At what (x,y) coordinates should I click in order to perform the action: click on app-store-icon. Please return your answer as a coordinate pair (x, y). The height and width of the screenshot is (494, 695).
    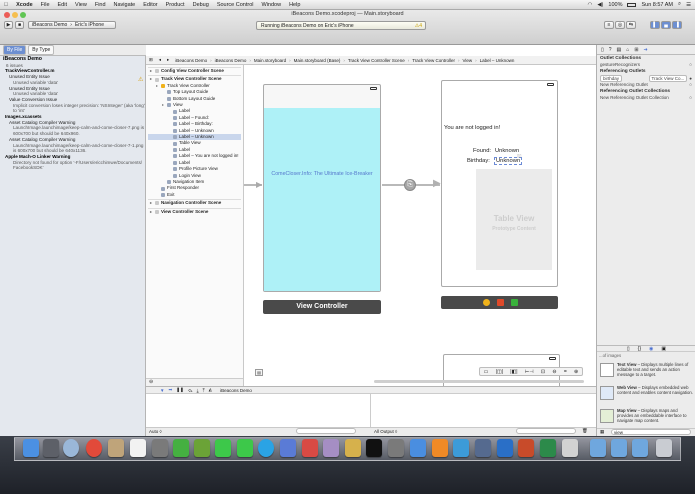
    Looking at the image, I should click on (418, 448).